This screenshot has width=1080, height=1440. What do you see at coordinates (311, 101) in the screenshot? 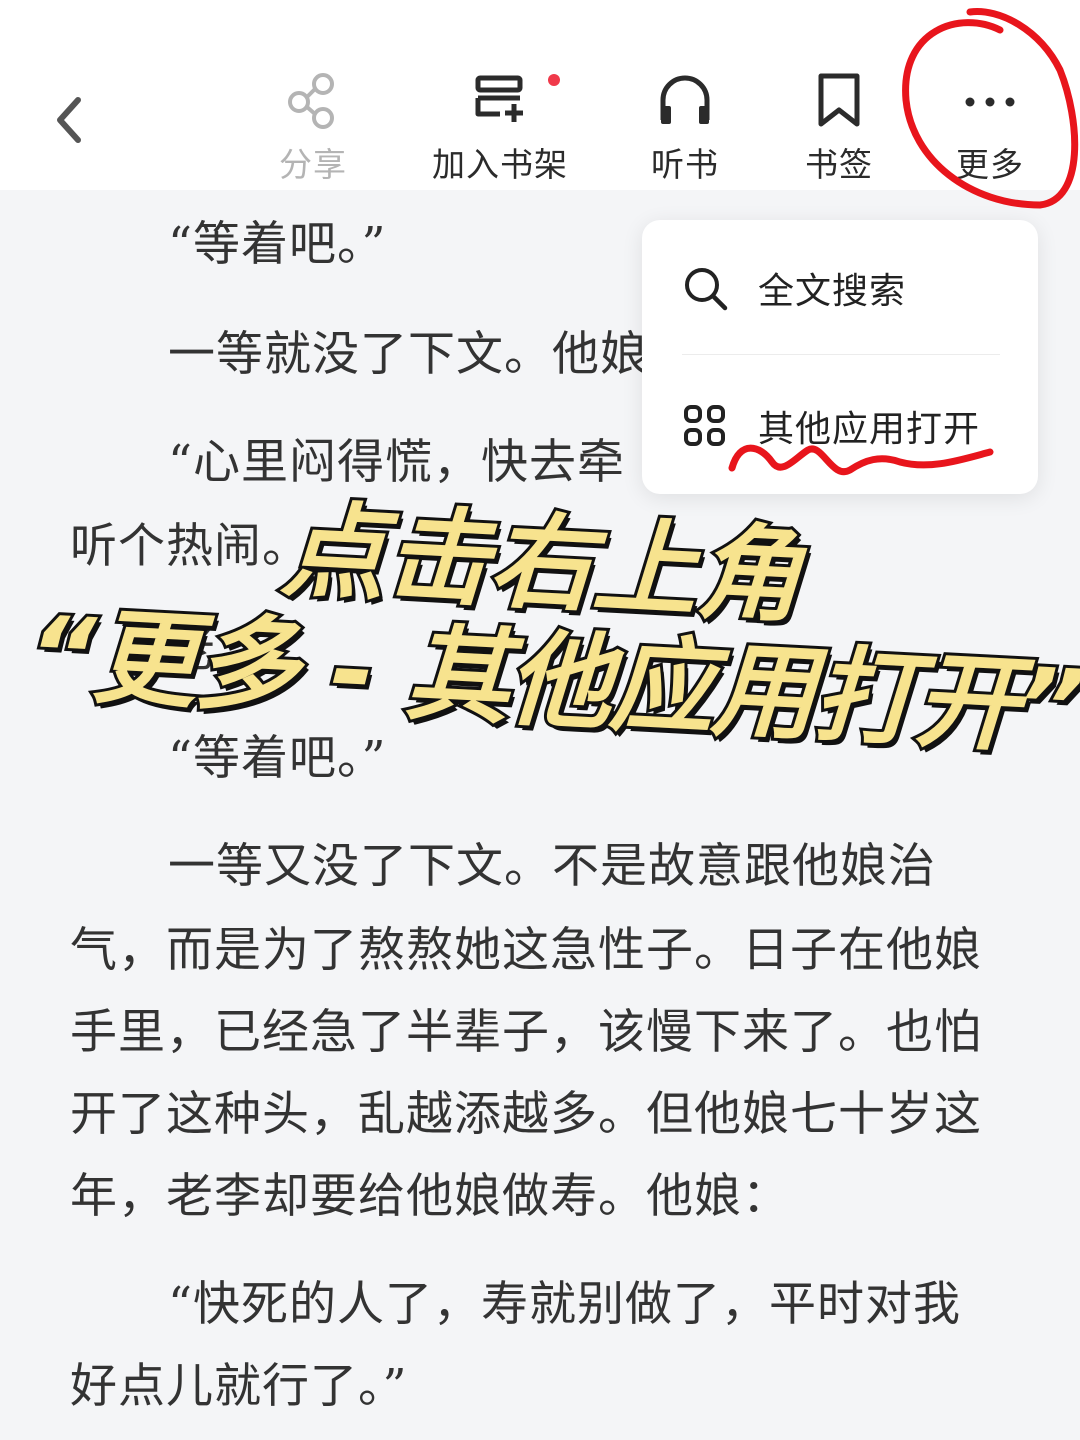
I see `share-icon` at bounding box center [311, 101].